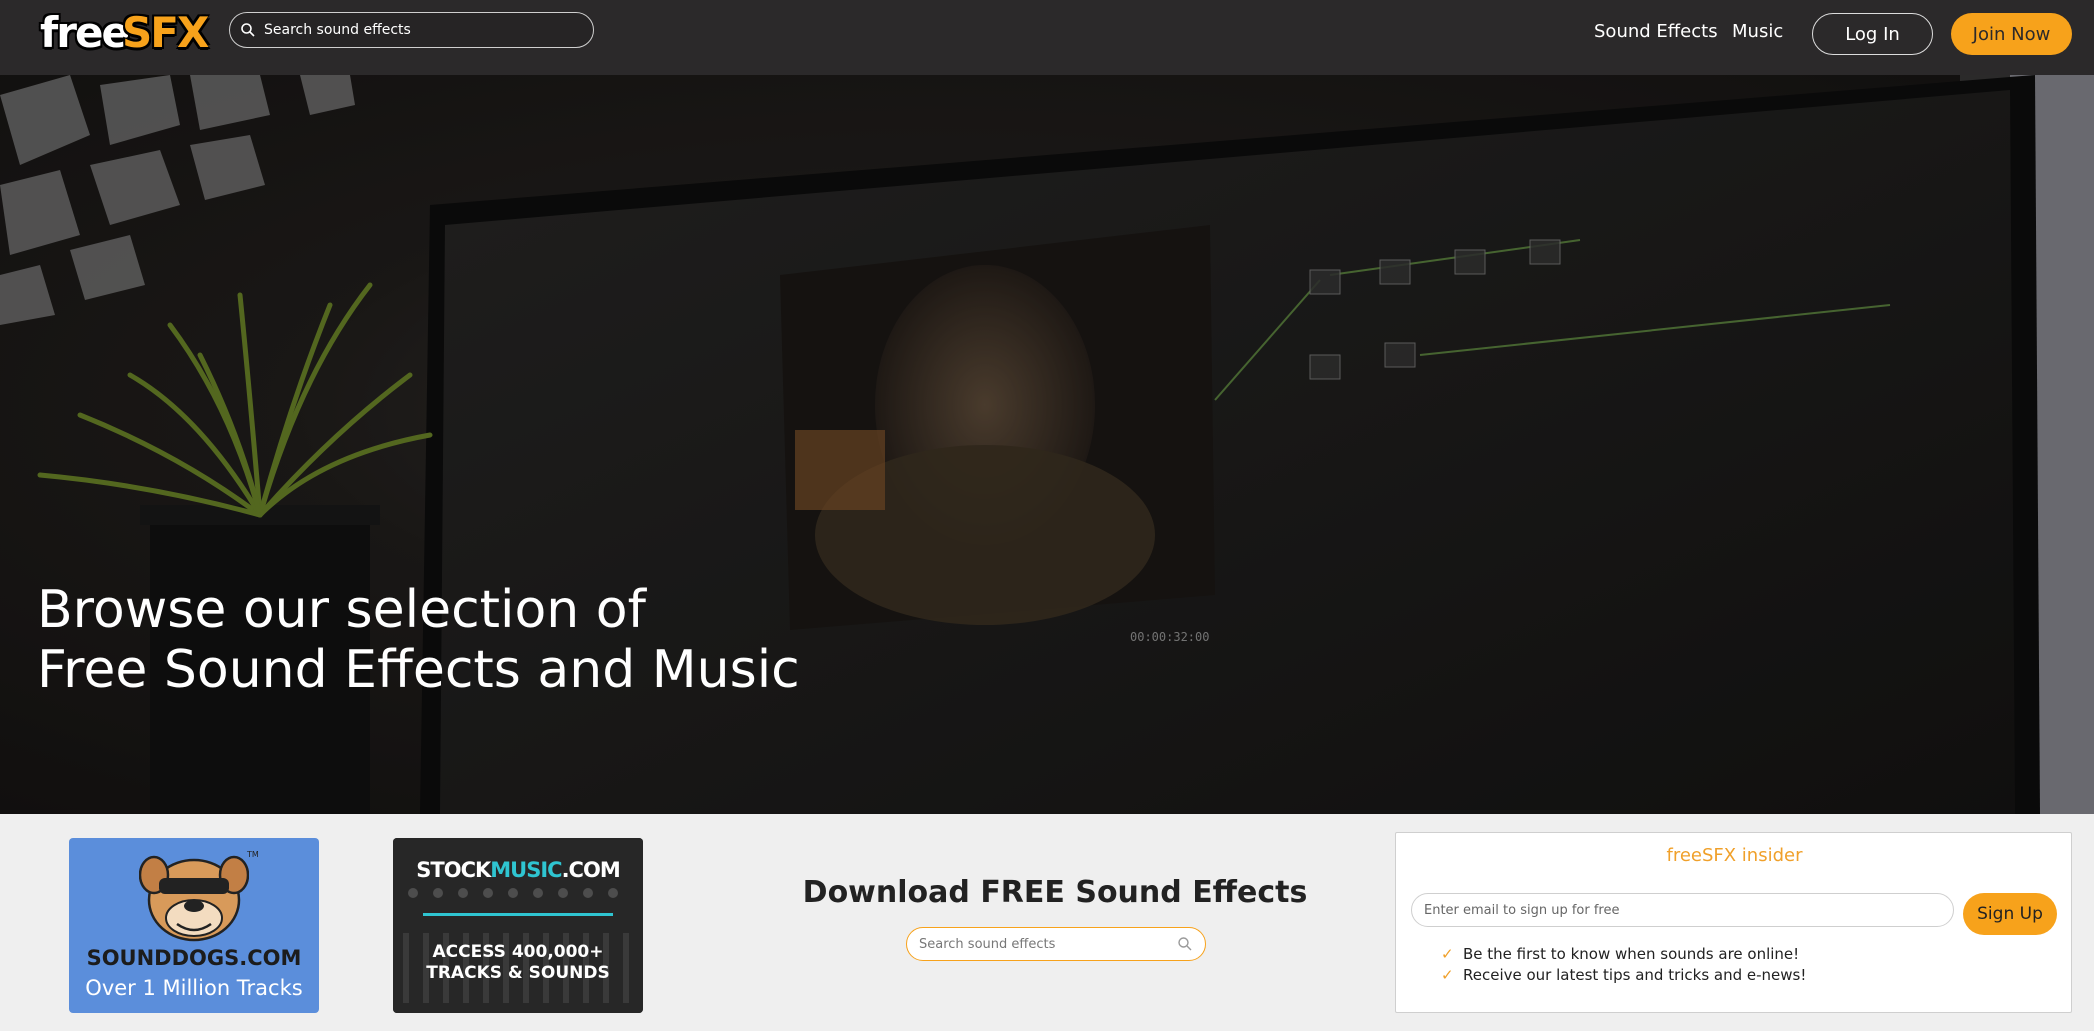 Image resolution: width=2094 pixels, height=1031 pixels. I want to click on stockmusic-brand-part1: STOCK, so click(453, 870).